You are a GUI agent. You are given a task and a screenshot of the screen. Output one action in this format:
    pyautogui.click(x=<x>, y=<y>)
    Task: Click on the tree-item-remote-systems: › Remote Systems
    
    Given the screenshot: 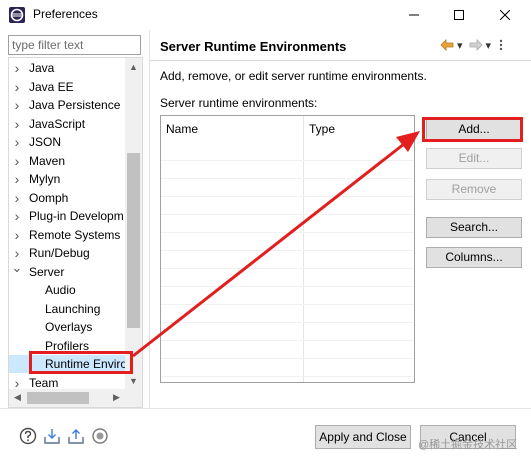 What is the action you would take?
    pyautogui.click(x=67, y=235)
    